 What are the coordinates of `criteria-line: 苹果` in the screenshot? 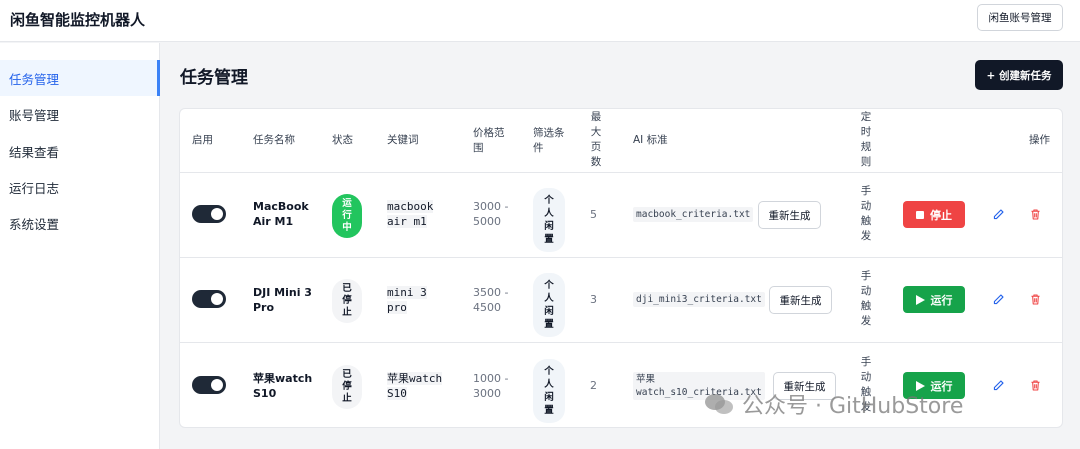 It's located at (646, 379).